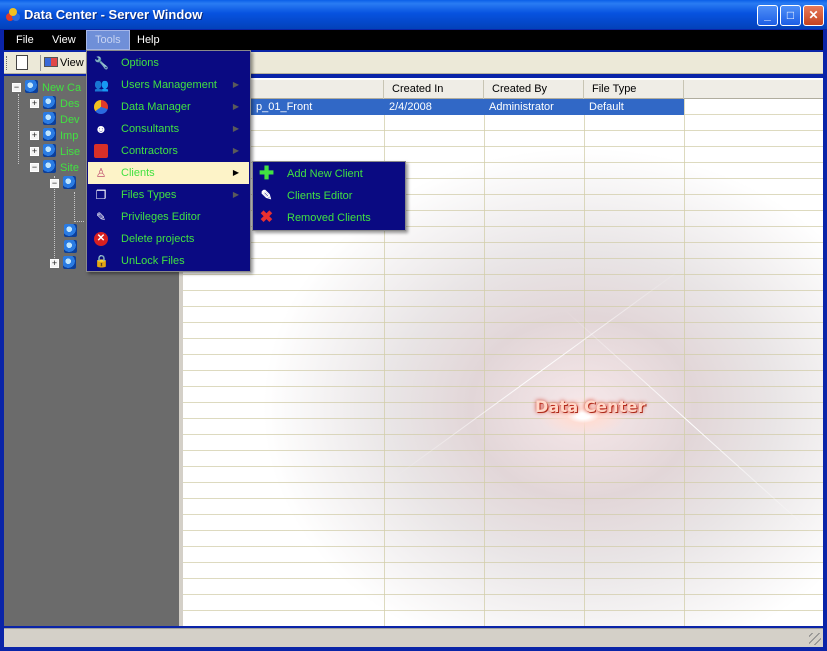  Describe the element at coordinates (25, 40) in the screenshot. I see `menu-file: File` at that location.